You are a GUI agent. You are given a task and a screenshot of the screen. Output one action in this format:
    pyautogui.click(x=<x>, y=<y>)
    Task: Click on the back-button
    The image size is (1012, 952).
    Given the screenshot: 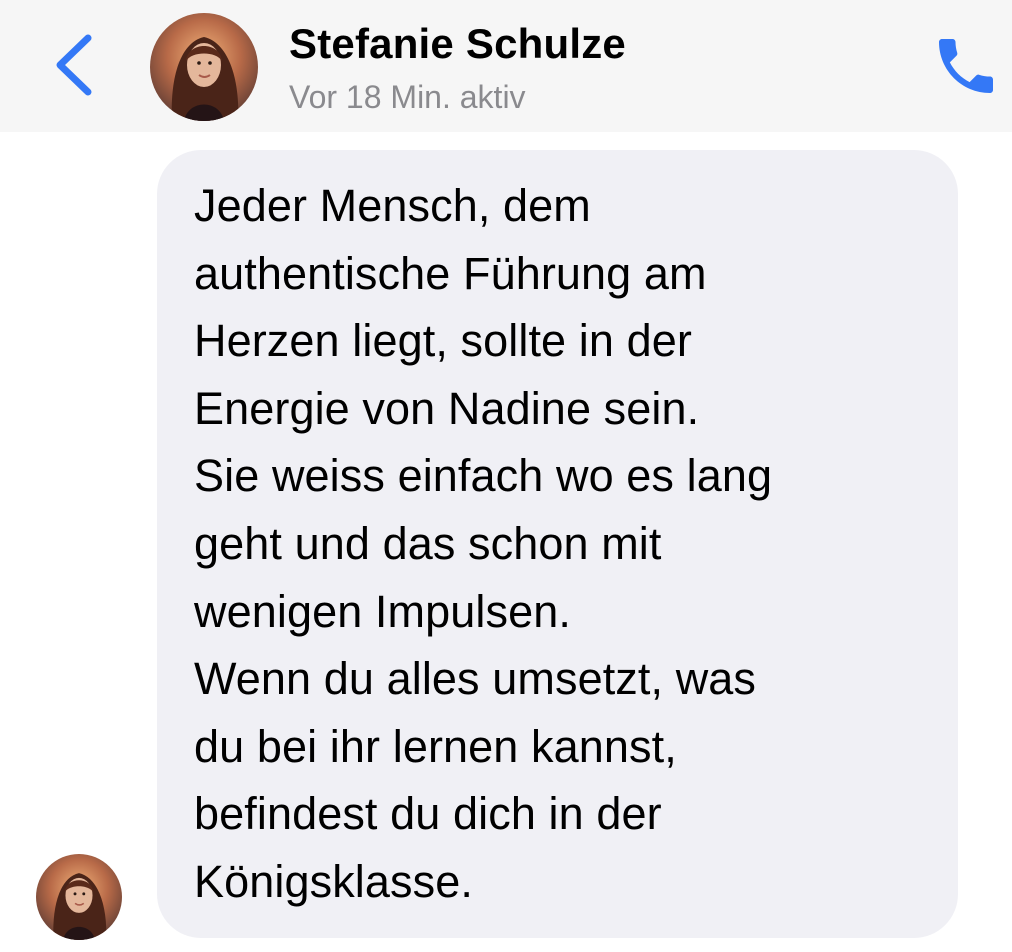 What is the action you would take?
    pyautogui.click(x=76, y=65)
    